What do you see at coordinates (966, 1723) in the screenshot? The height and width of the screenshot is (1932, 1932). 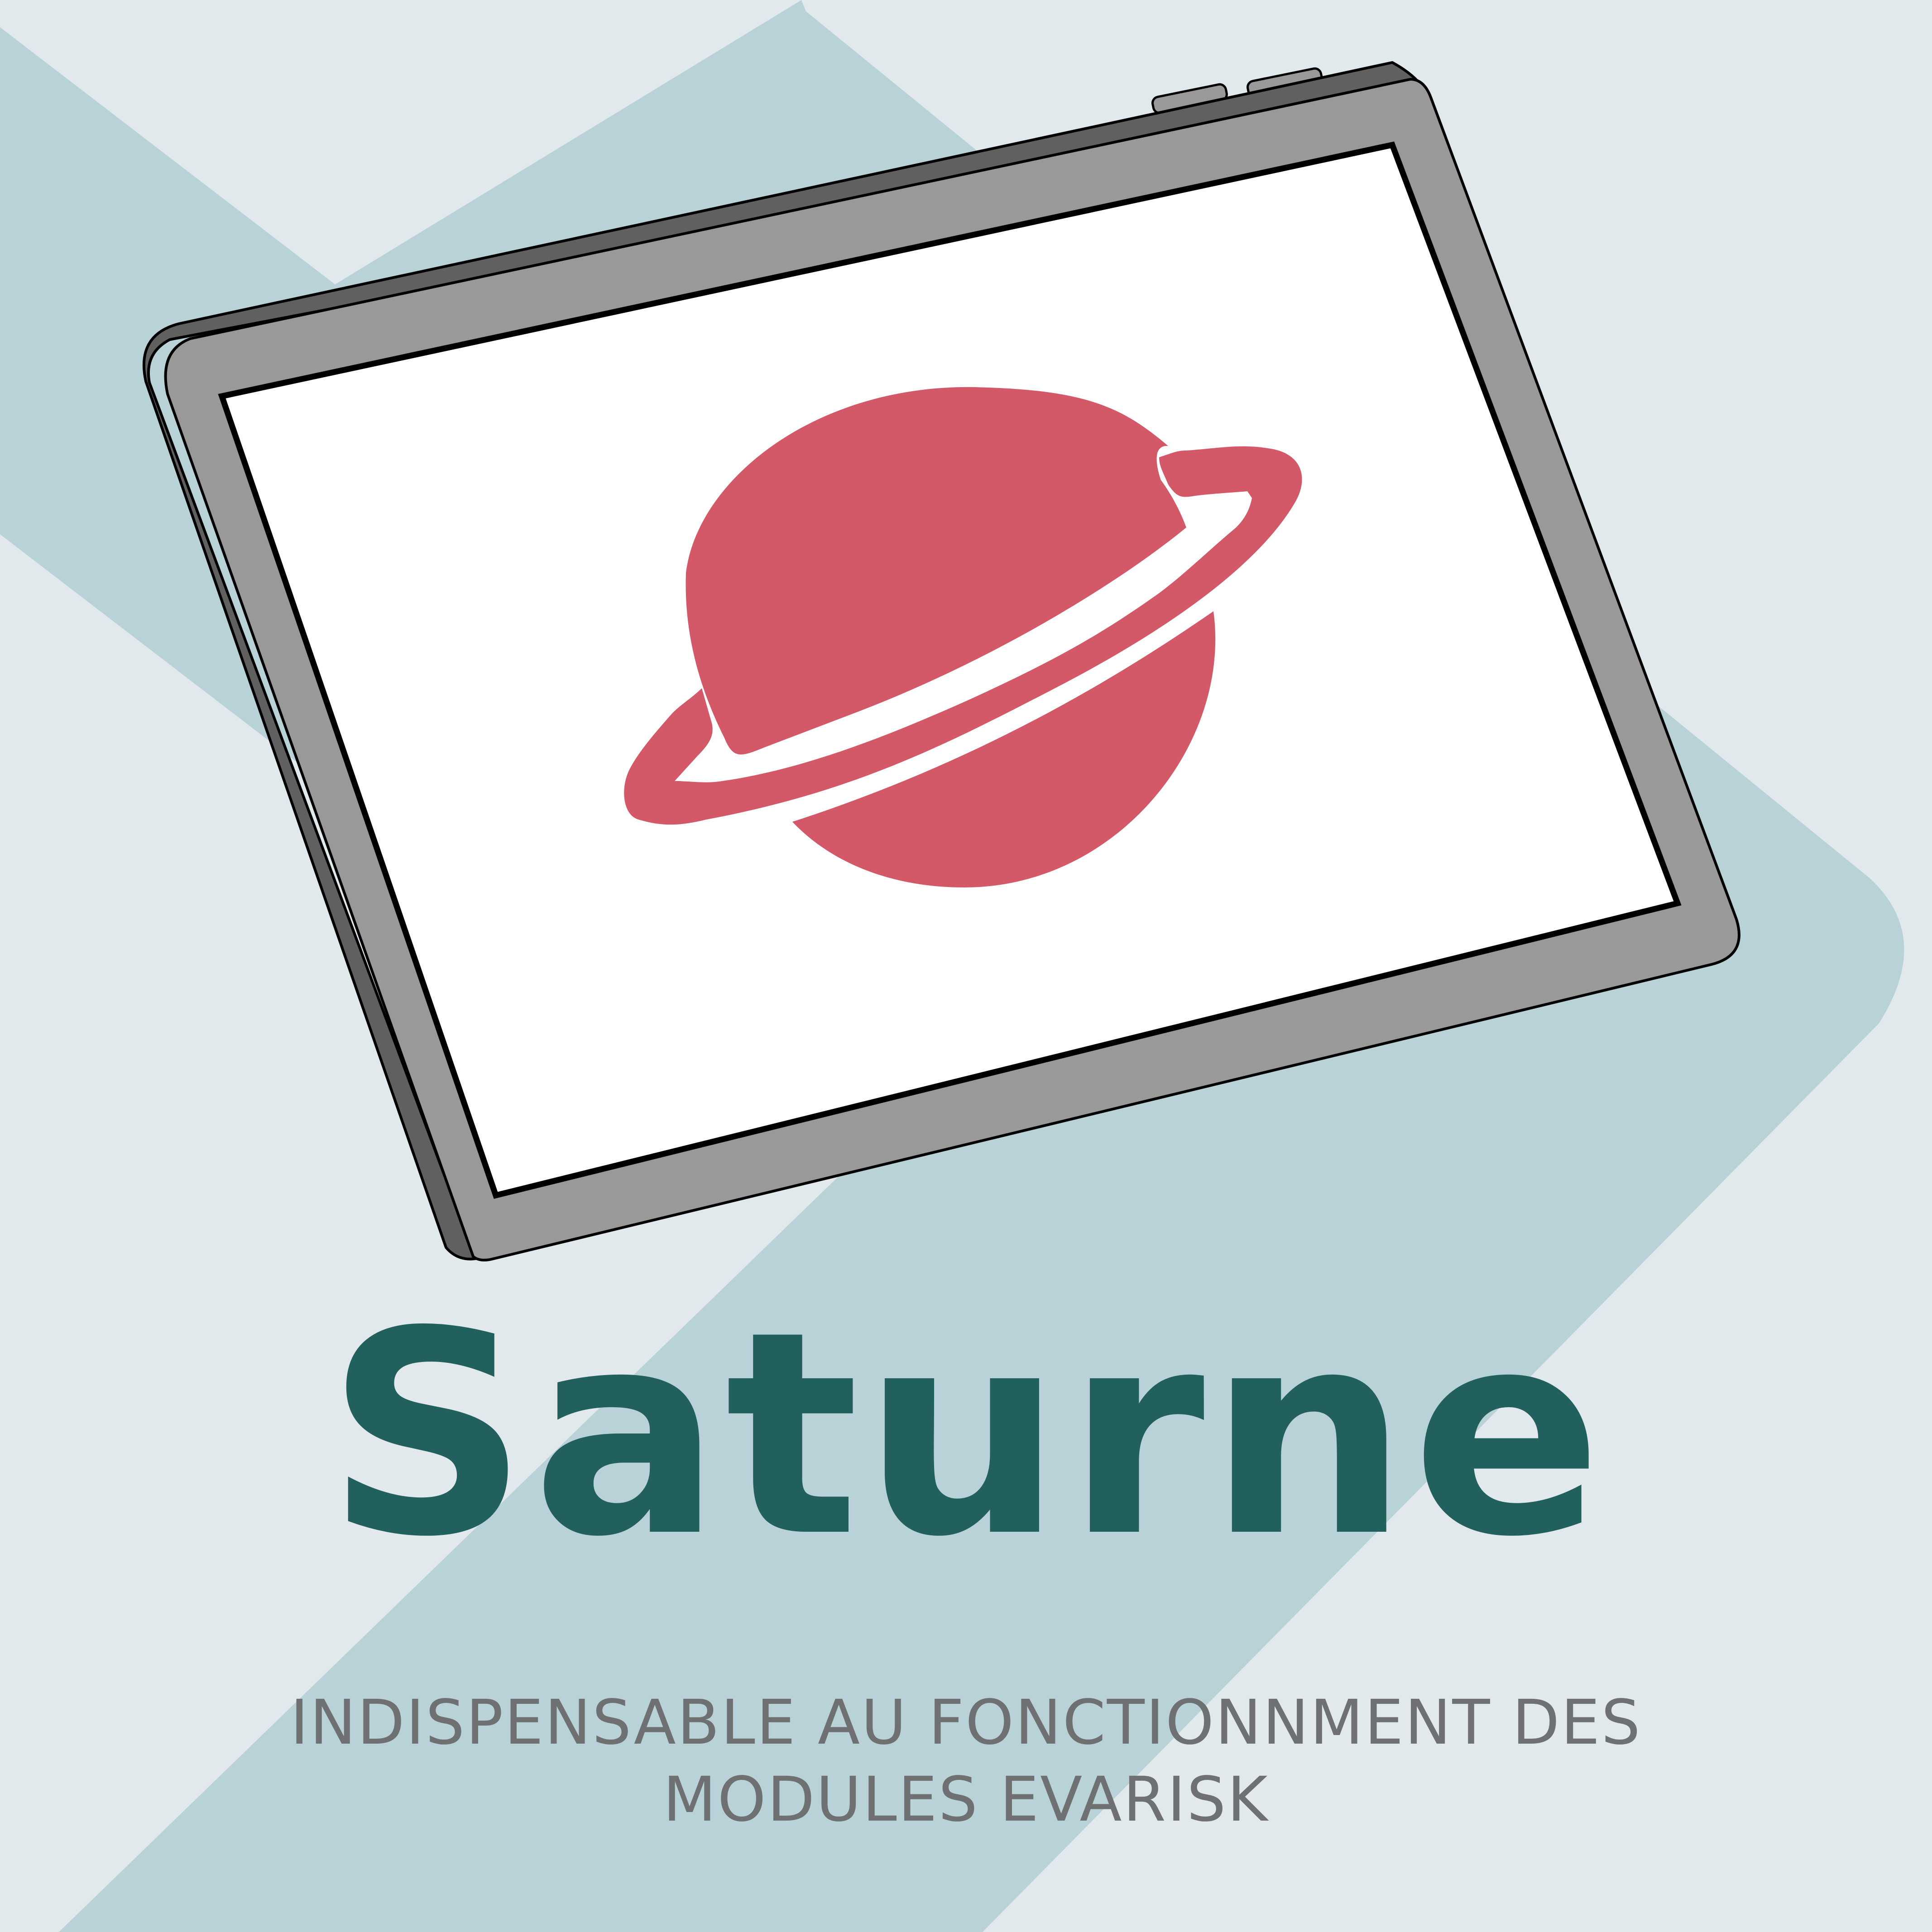 I see `subtitle-line-1: INDISPENSABLE AU FONCTIONNMENT DES` at bounding box center [966, 1723].